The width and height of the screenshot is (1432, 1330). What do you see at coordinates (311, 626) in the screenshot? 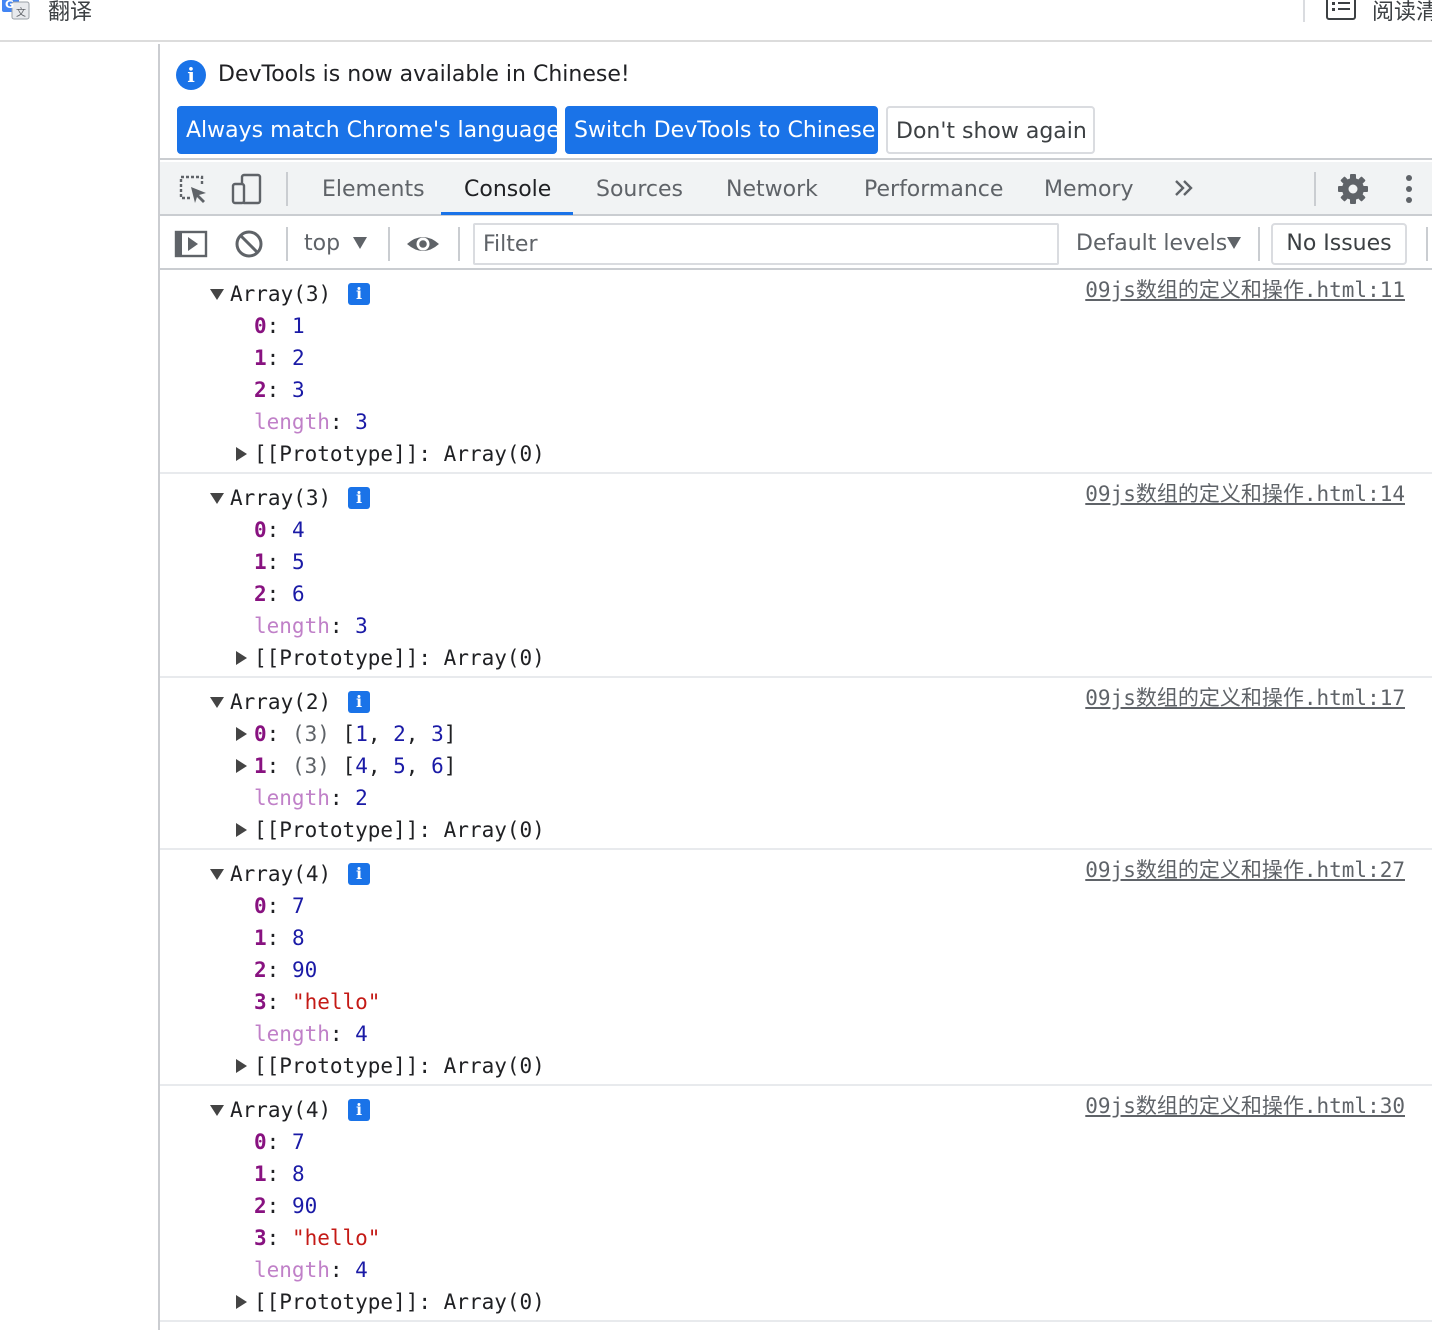
I see `array-length: length: 3` at bounding box center [311, 626].